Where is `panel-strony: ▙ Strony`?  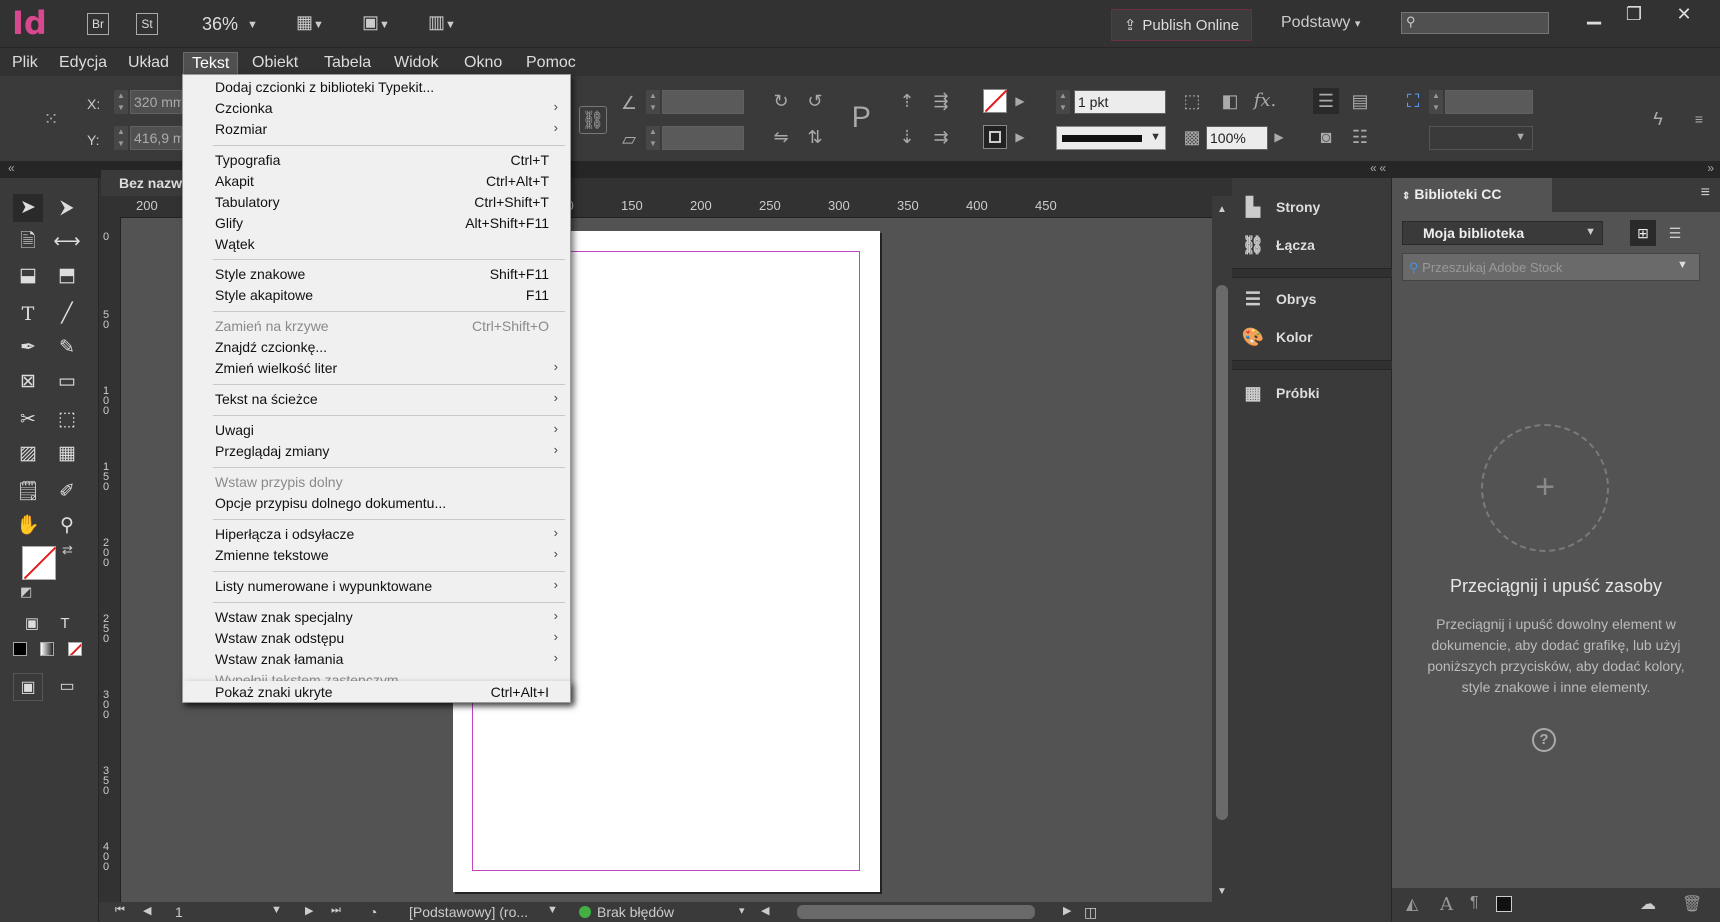
panel-strony: ▙ Strony is located at coordinates (1313, 207).